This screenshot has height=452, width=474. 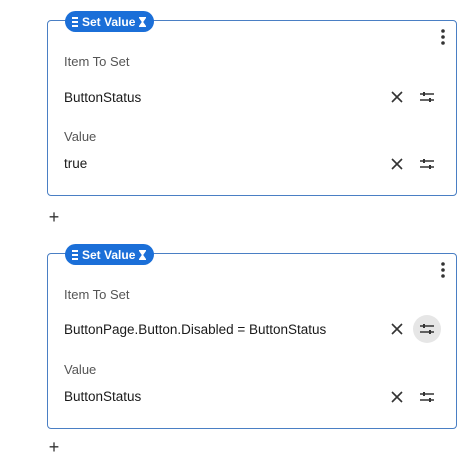 I want to click on item-to-set-value: ButtonStatus, so click(x=102, y=97).